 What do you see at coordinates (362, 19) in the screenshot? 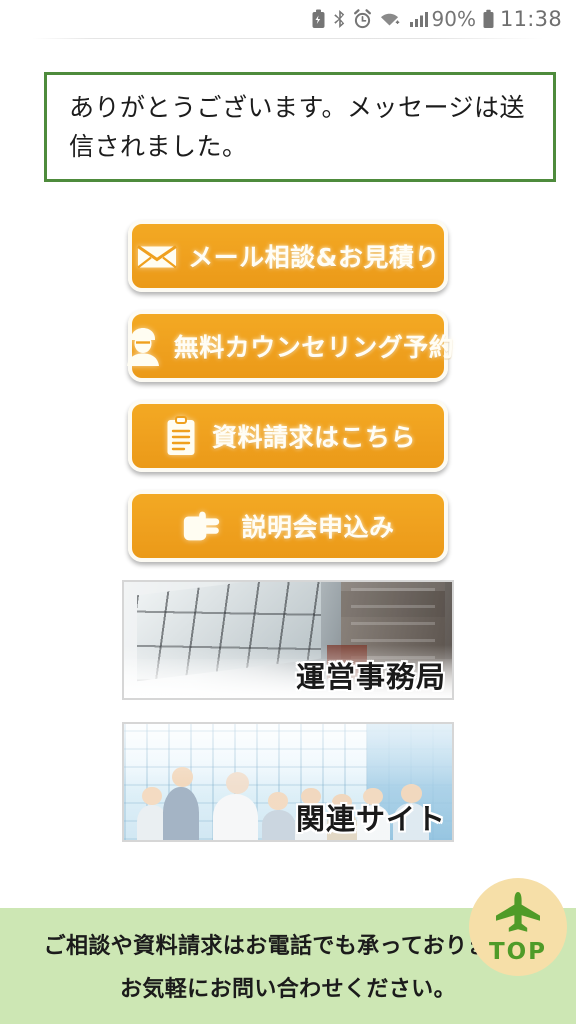
I see `alarm-icon` at bounding box center [362, 19].